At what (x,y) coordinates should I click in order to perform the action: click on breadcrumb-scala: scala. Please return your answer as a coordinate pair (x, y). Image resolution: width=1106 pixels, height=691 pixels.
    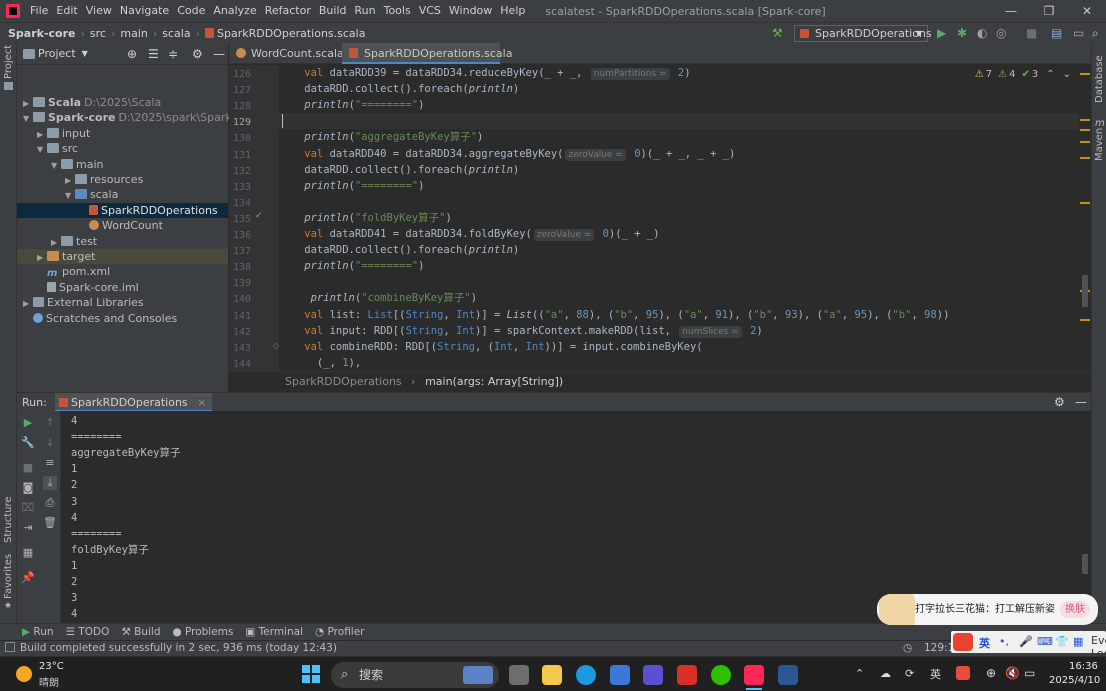
    Looking at the image, I should click on (176, 33).